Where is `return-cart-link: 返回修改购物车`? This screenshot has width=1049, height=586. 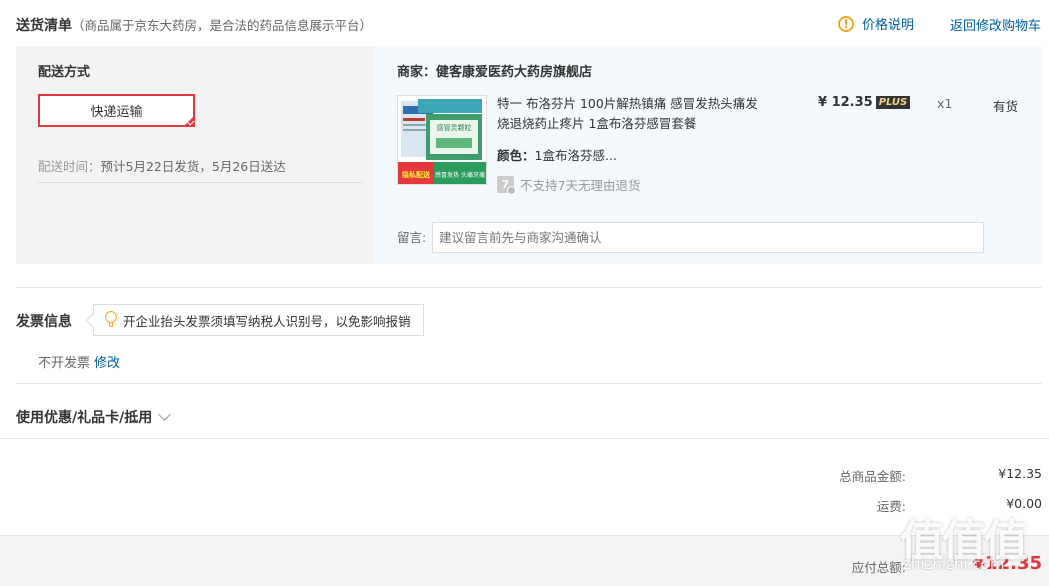 return-cart-link: 返回修改购物车 is located at coordinates (995, 24).